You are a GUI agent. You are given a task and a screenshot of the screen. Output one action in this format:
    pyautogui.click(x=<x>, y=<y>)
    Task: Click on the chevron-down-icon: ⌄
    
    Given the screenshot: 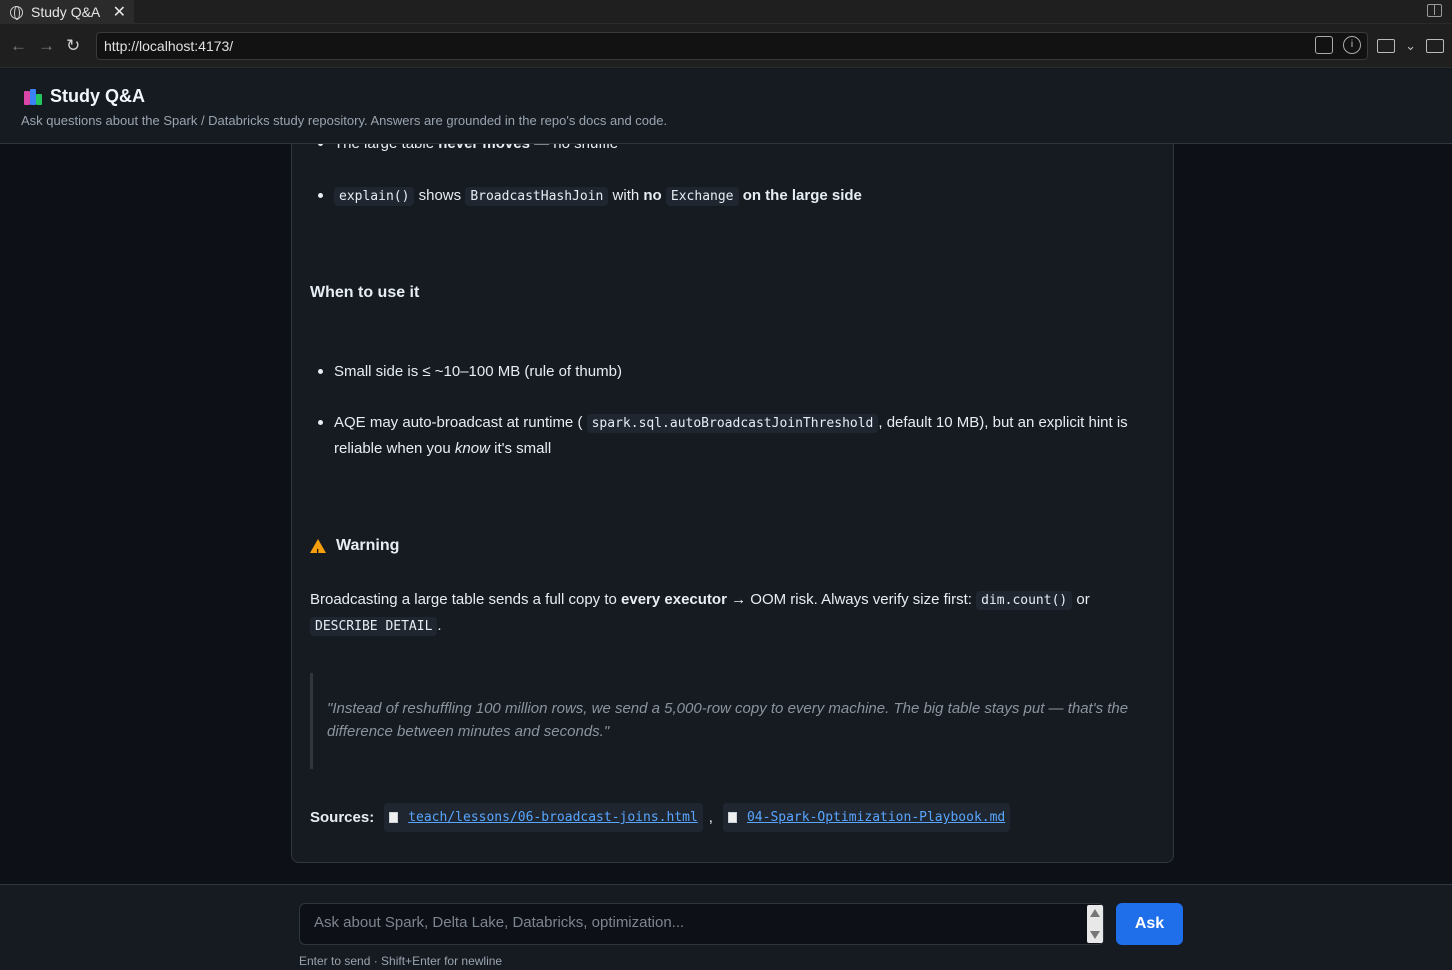 What is the action you would take?
    pyautogui.click(x=1410, y=46)
    